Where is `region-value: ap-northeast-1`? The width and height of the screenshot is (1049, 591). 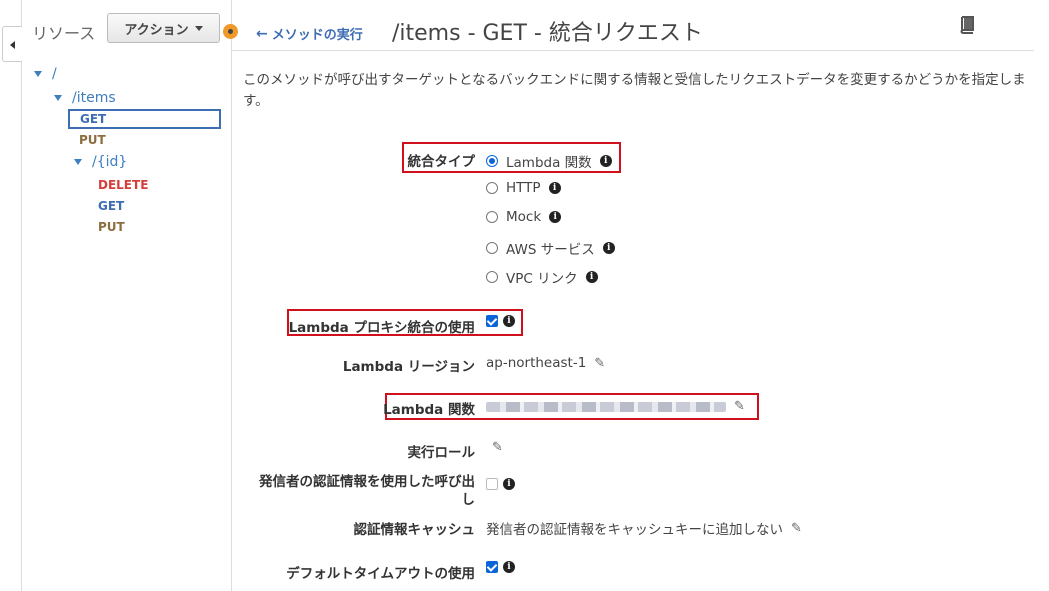 region-value: ap-northeast-1 is located at coordinates (536, 363).